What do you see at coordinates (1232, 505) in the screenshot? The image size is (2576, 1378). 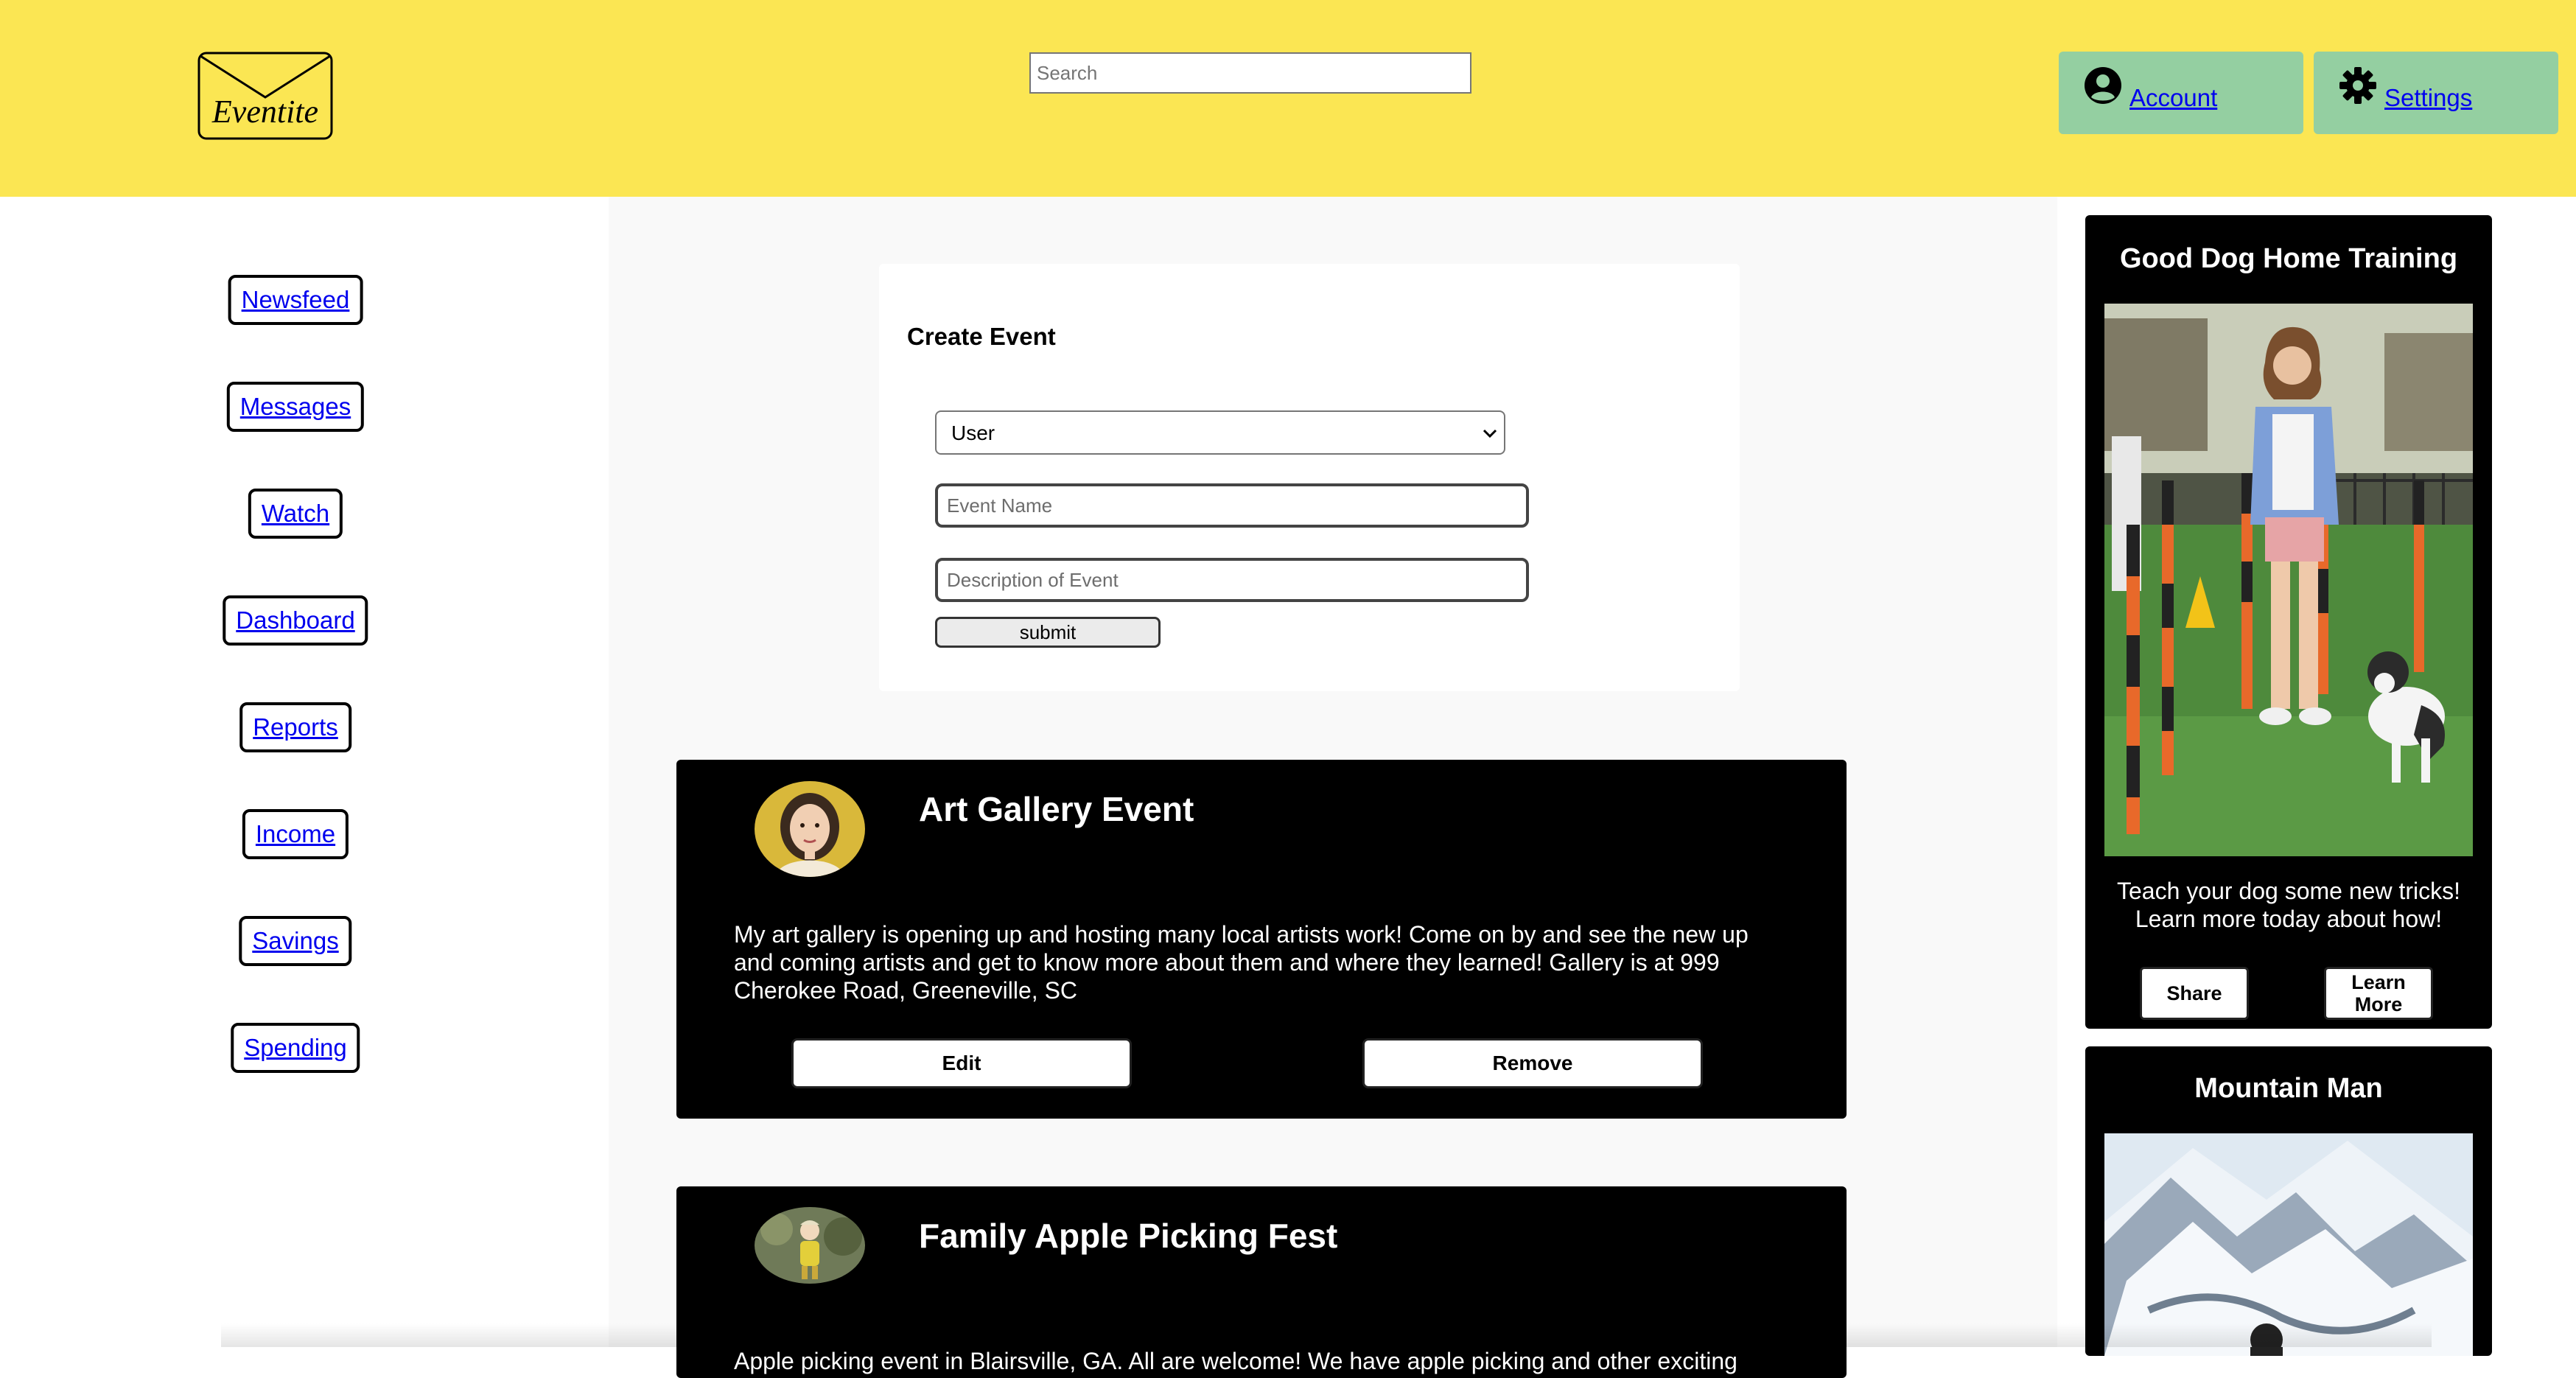 I see `event-name-input` at bounding box center [1232, 505].